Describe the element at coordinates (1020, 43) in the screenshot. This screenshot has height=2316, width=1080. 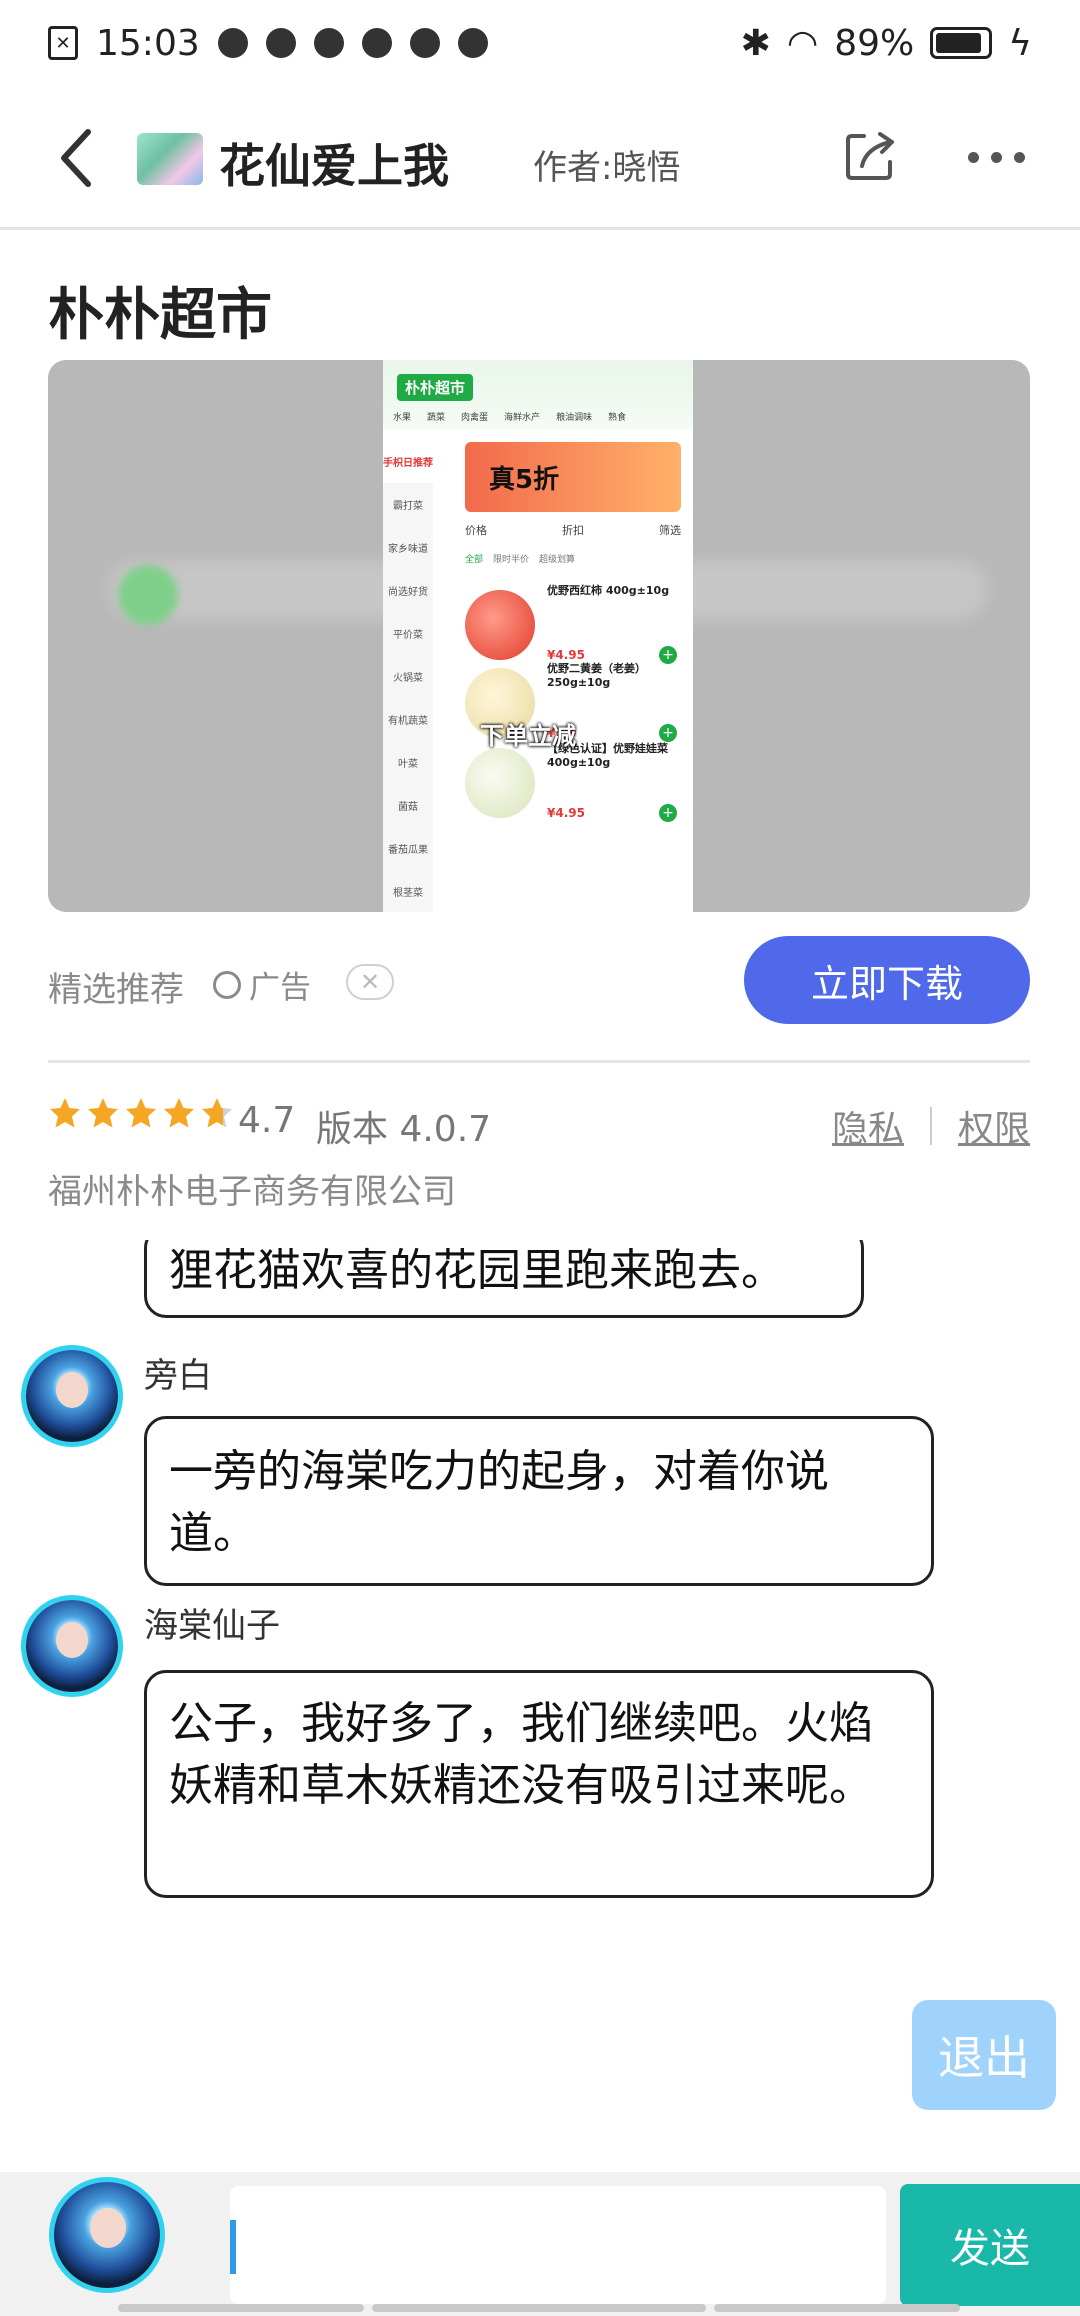
I see `charging-icon: ϟ` at that location.